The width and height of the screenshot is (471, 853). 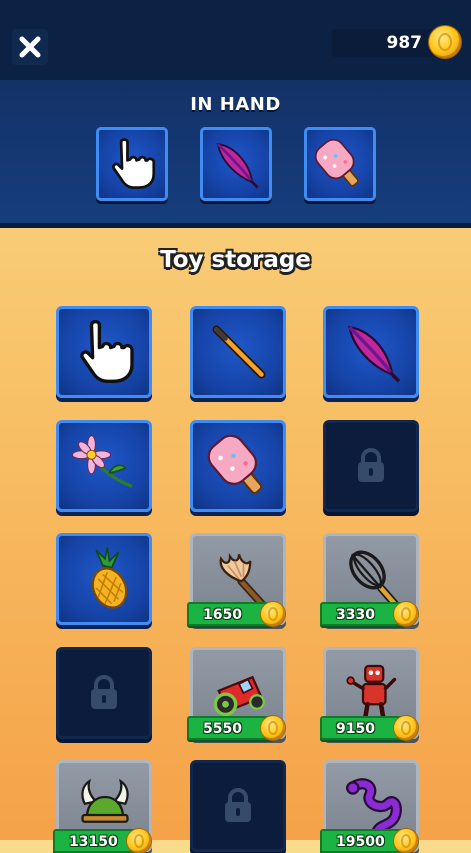 I want to click on close-icon, so click(x=30, y=47).